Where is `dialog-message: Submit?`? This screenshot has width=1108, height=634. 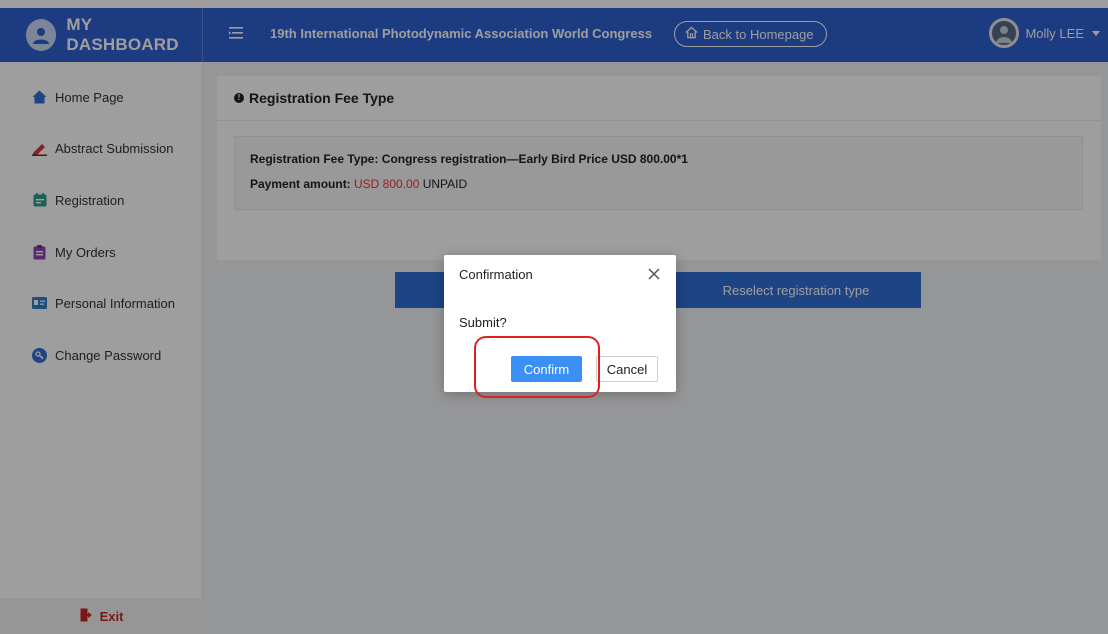
dialog-message: Submit? is located at coordinates (483, 322).